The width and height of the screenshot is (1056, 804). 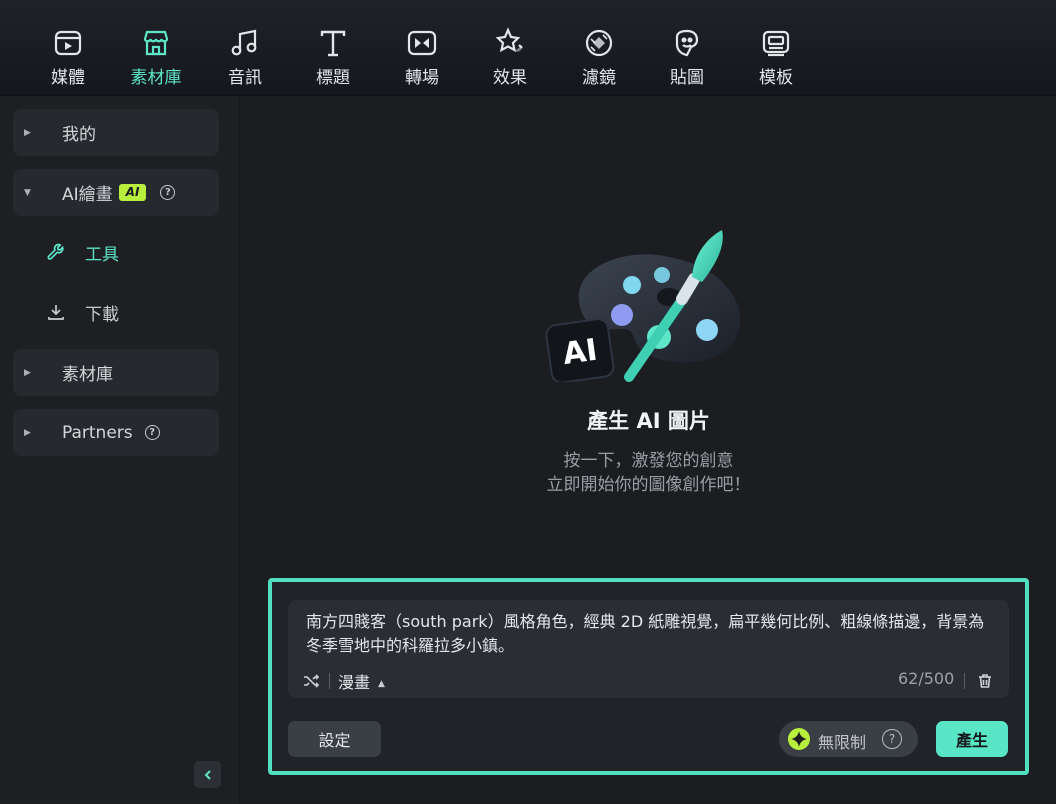 What do you see at coordinates (102, 254) in the screenshot?
I see `sidebar-item-tools-label: 工具` at bounding box center [102, 254].